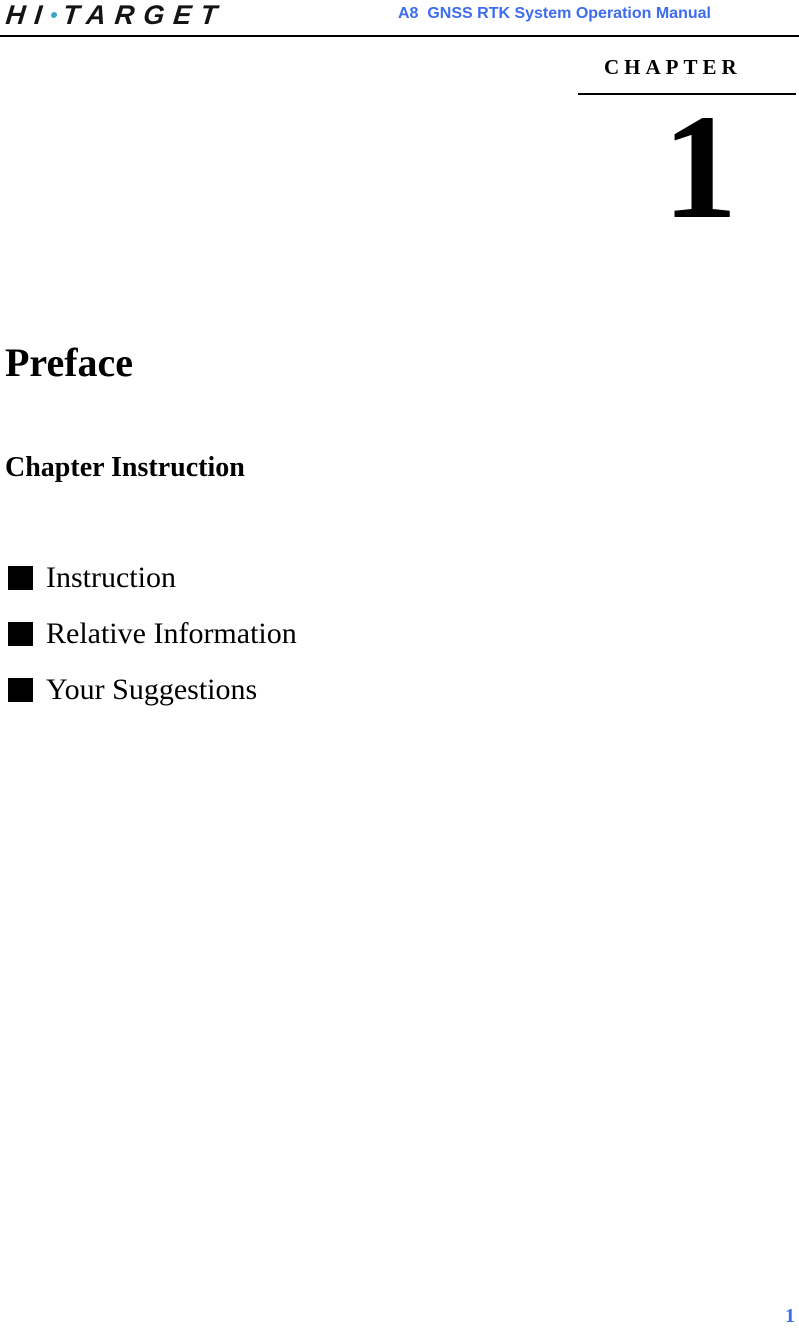  I want to click on list-item: Instruction, so click(152, 578).